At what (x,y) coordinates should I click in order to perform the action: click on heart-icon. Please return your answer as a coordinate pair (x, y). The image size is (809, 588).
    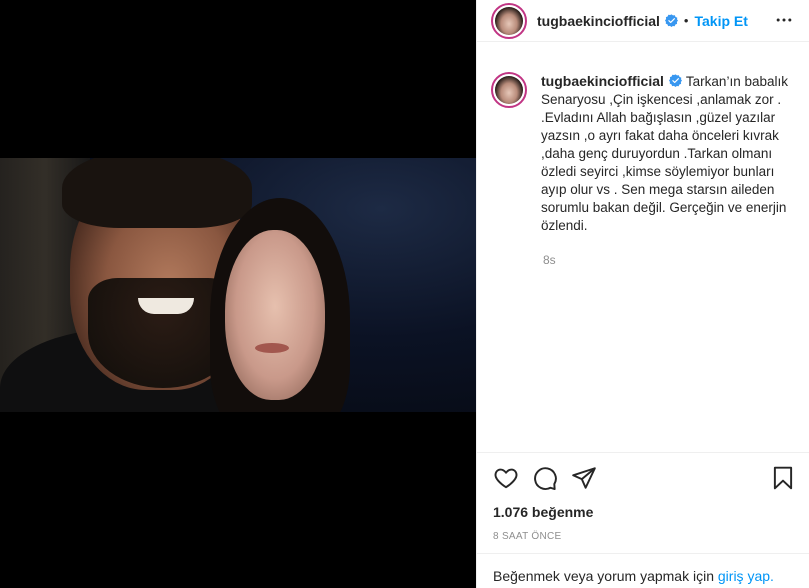
    Looking at the image, I should click on (506, 478).